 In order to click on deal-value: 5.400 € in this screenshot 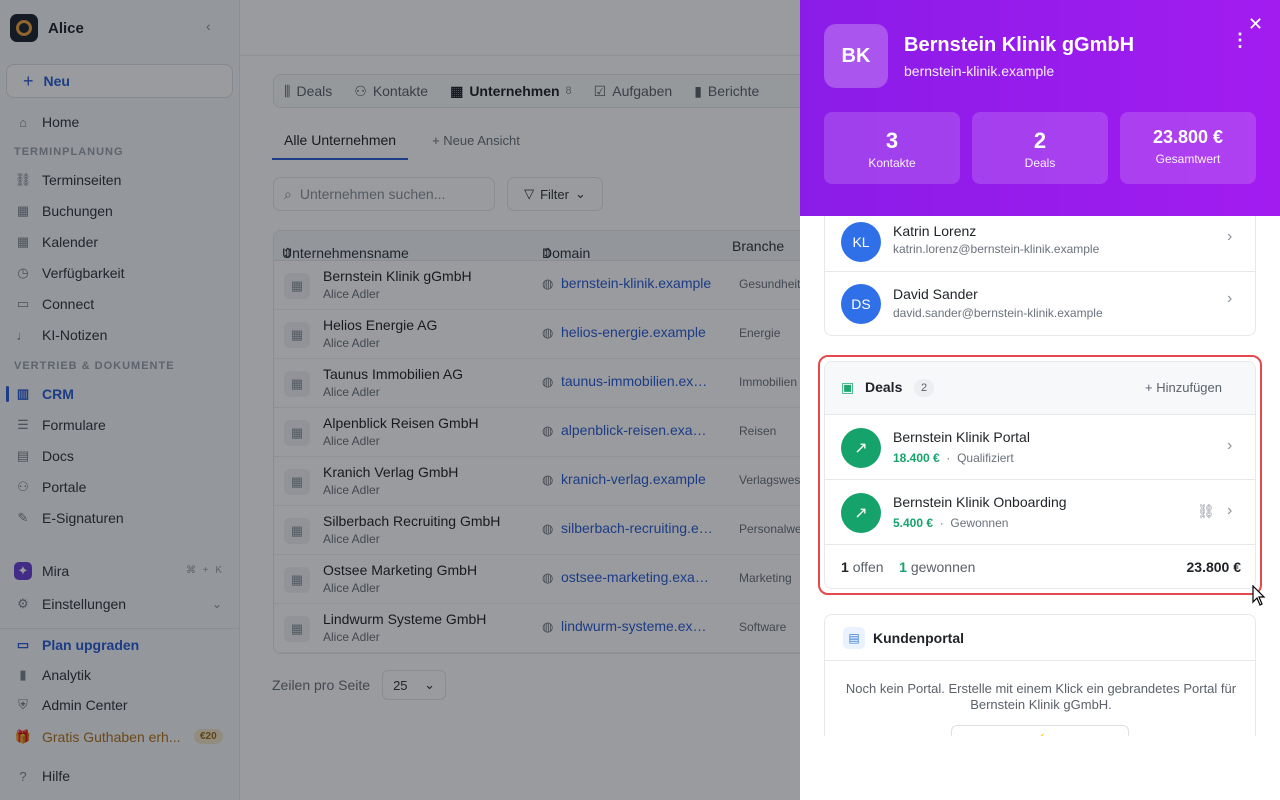, I will do `click(913, 523)`.